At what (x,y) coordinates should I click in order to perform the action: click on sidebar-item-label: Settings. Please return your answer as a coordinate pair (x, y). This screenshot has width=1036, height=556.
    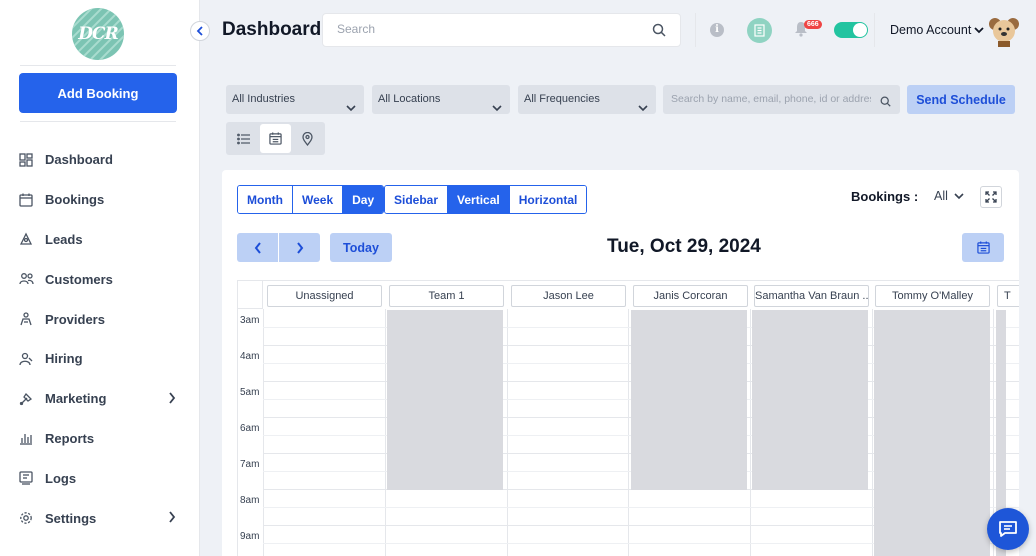
    Looking at the image, I should click on (71, 518).